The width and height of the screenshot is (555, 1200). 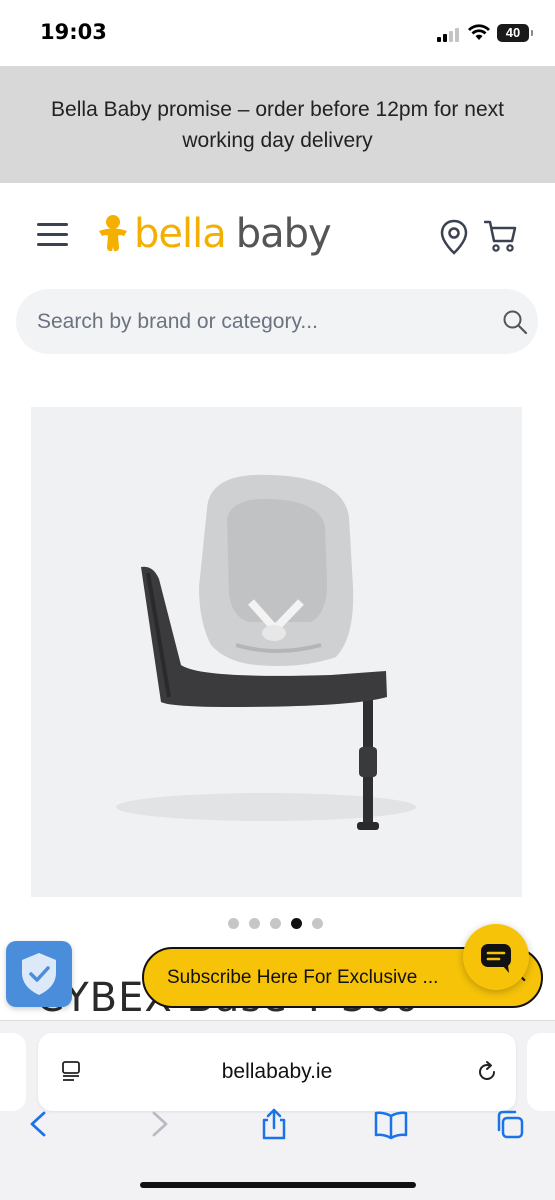 What do you see at coordinates (501, 236) in the screenshot?
I see `cart-icon` at bounding box center [501, 236].